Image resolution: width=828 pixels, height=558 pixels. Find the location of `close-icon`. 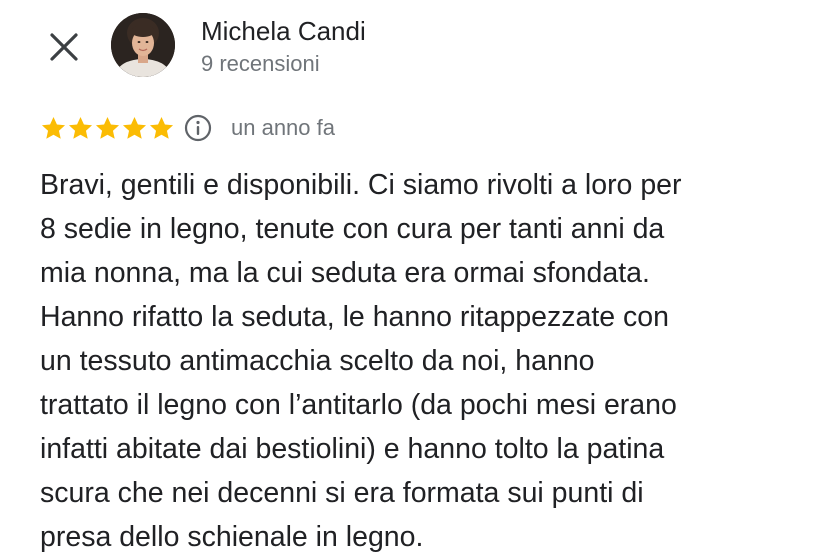

close-icon is located at coordinates (64, 47).